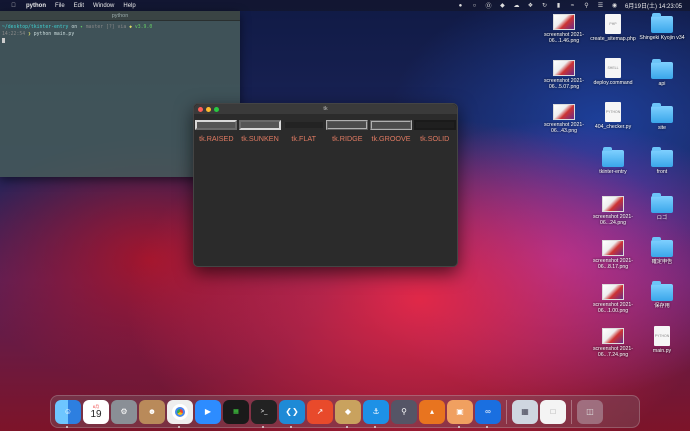  What do you see at coordinates (208, 411) in the screenshot?
I see `dock-zoom: ▶` at bounding box center [208, 411].